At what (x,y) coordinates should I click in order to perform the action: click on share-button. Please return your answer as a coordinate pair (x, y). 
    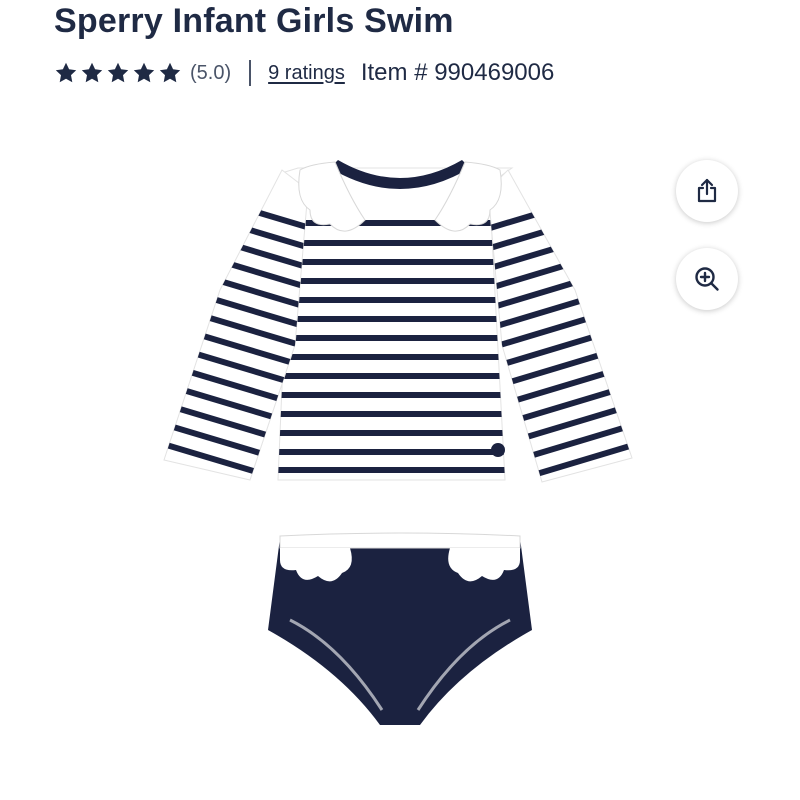
    Looking at the image, I should click on (707, 191).